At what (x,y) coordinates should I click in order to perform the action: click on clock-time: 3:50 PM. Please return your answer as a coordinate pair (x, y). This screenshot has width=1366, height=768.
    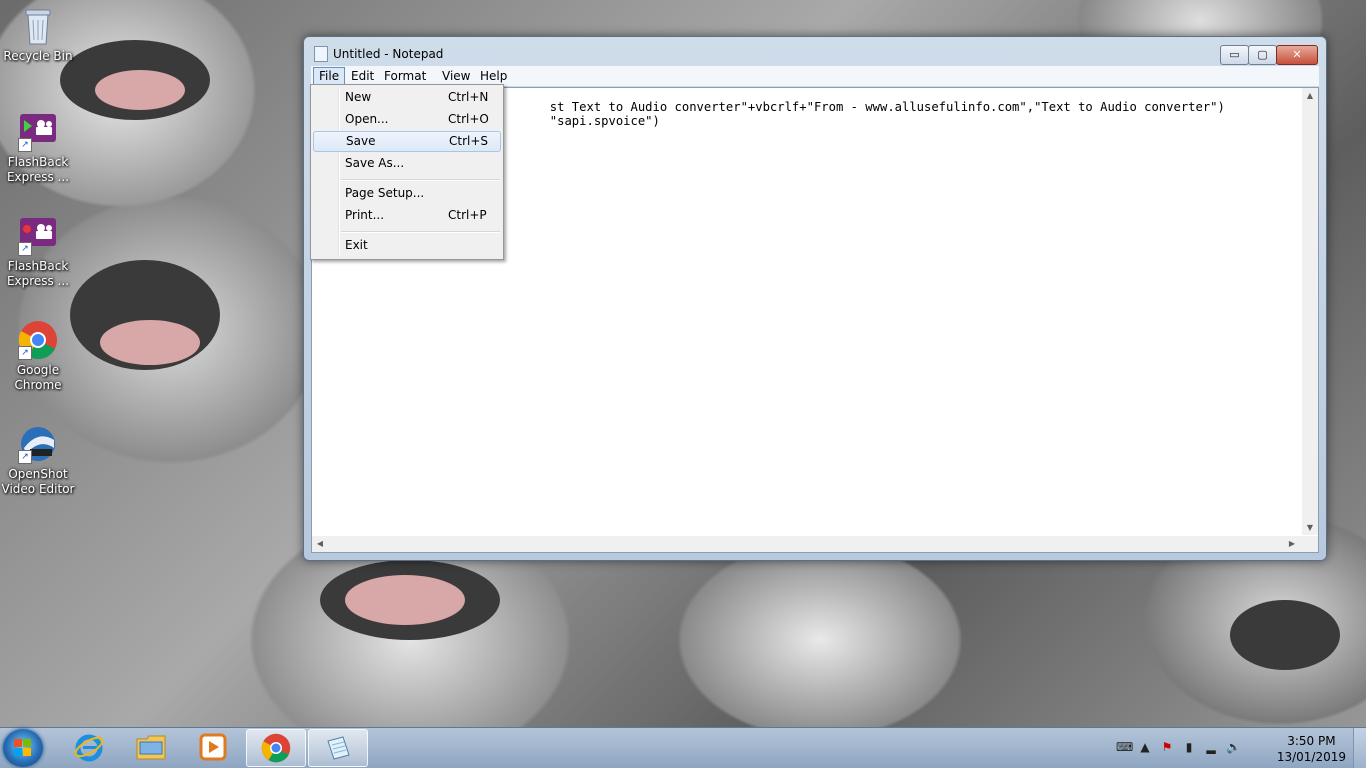
    Looking at the image, I should click on (1311, 741).